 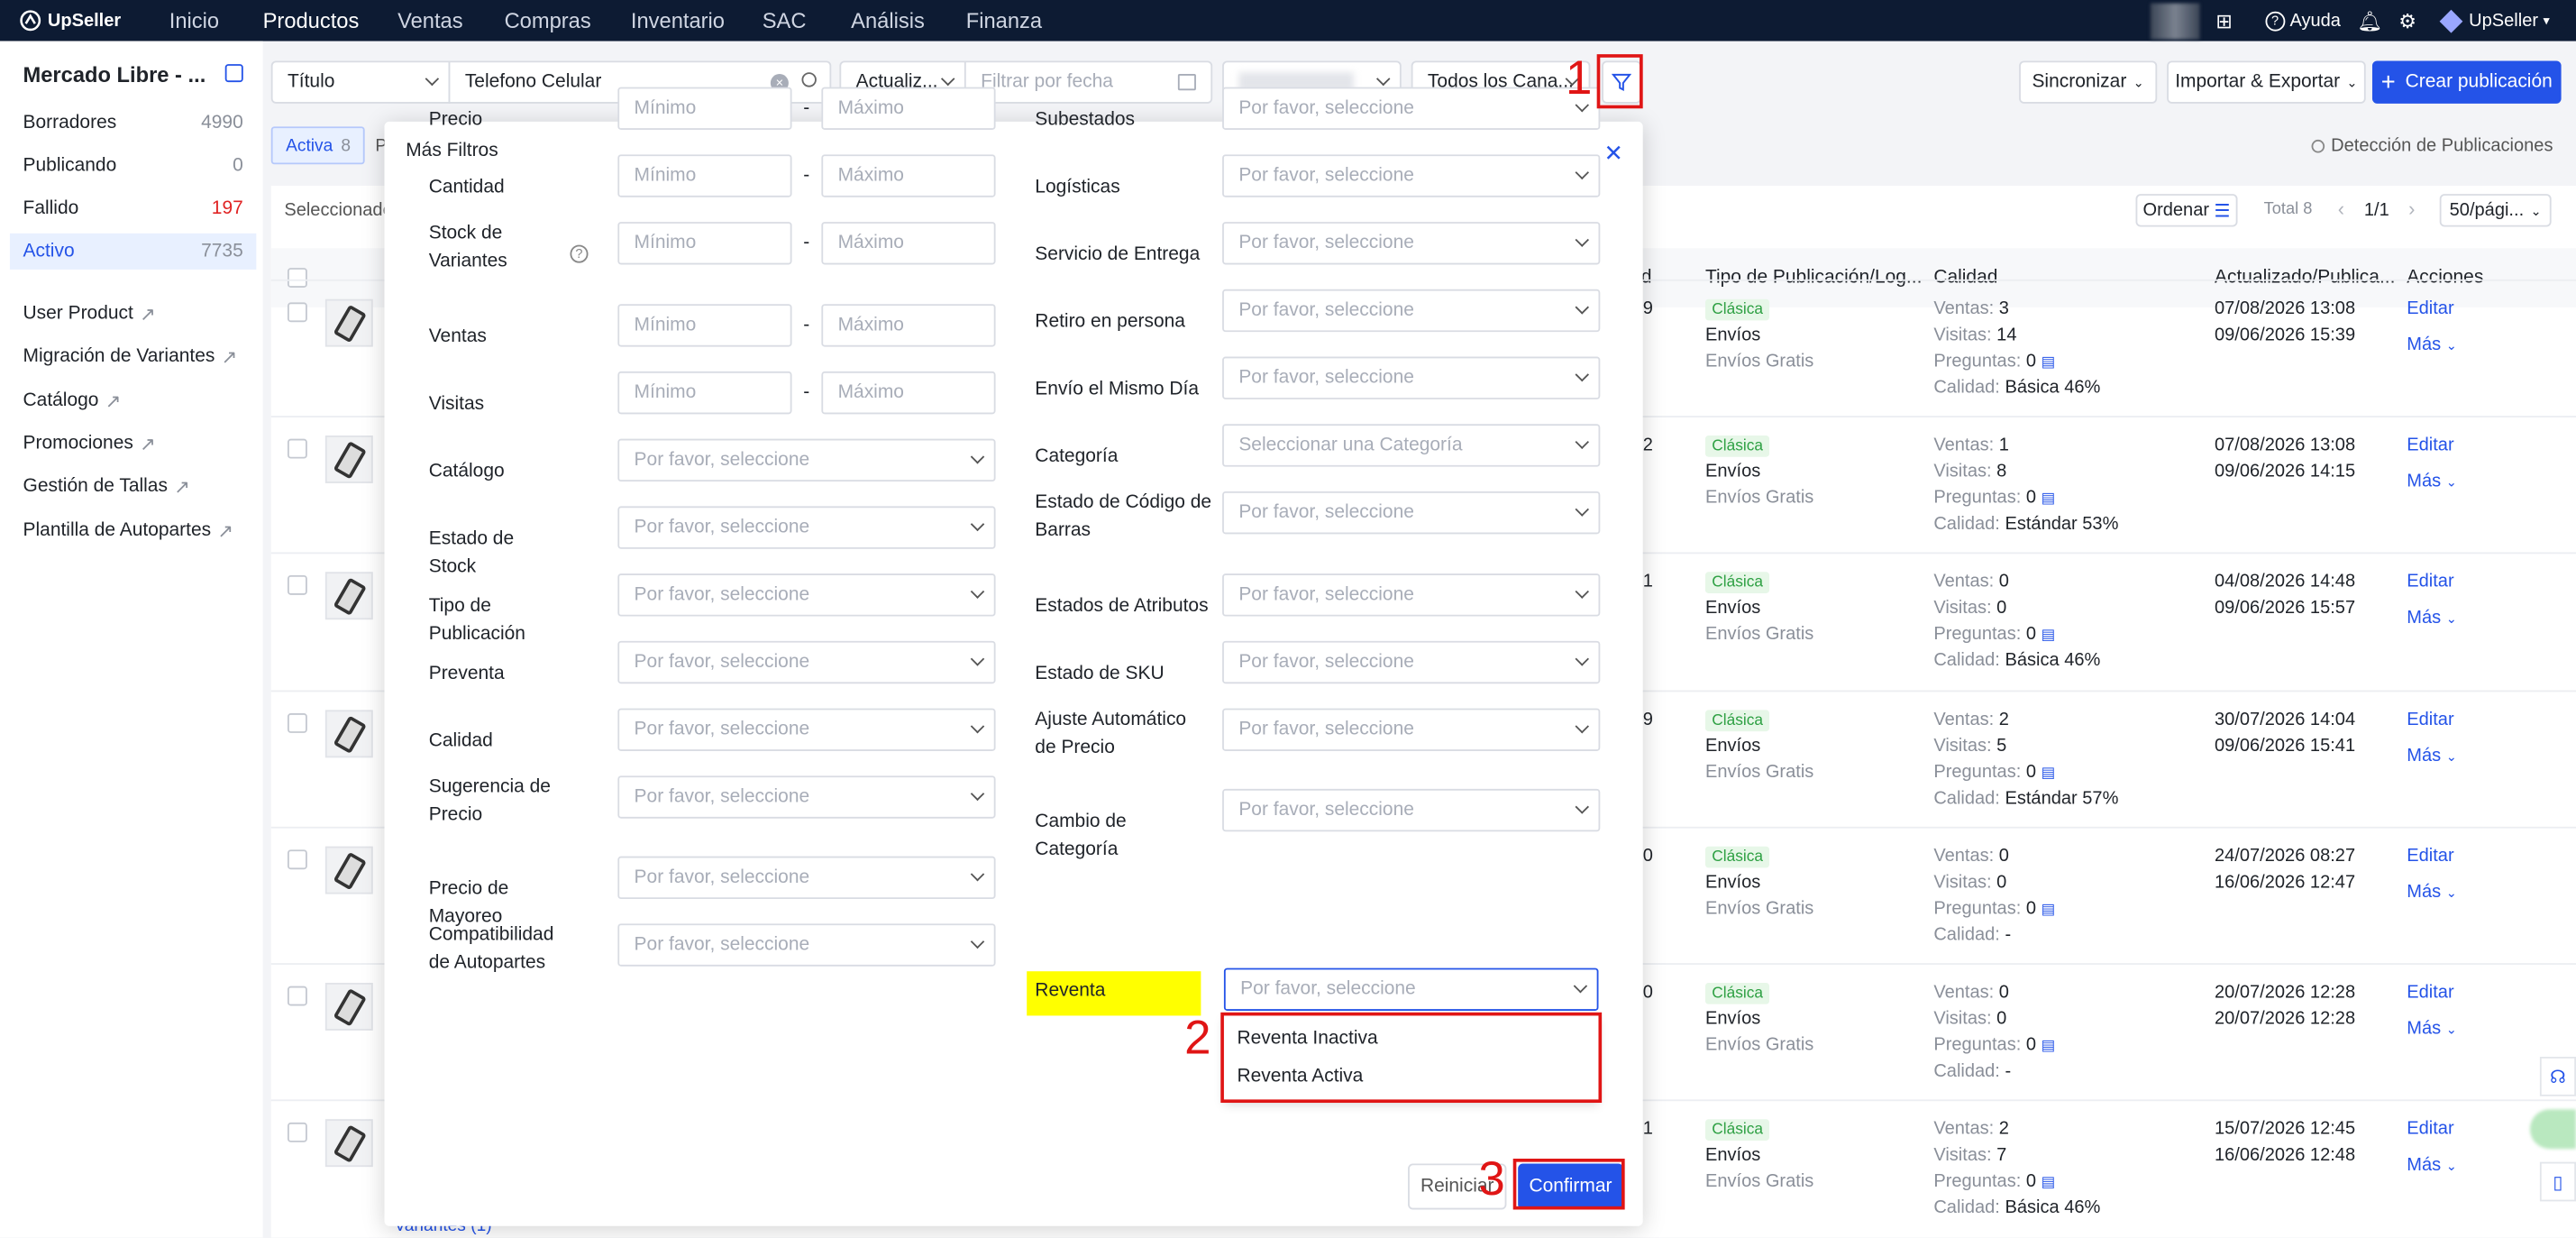 What do you see at coordinates (429, 20) in the screenshot?
I see `nav-ventas: Ventas` at bounding box center [429, 20].